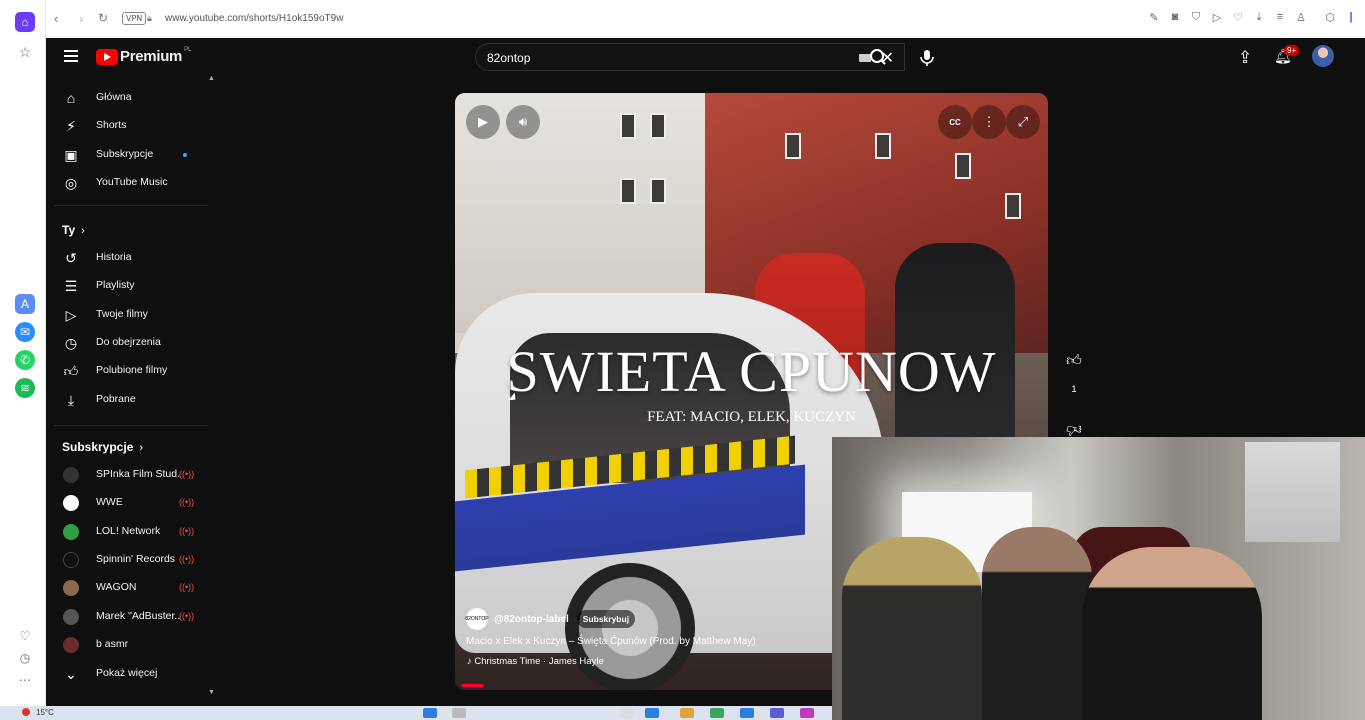 The height and width of the screenshot is (720, 1365). I want to click on address-bar: www.youtube.com/shorts/H1ok159oT9w, so click(254, 18).